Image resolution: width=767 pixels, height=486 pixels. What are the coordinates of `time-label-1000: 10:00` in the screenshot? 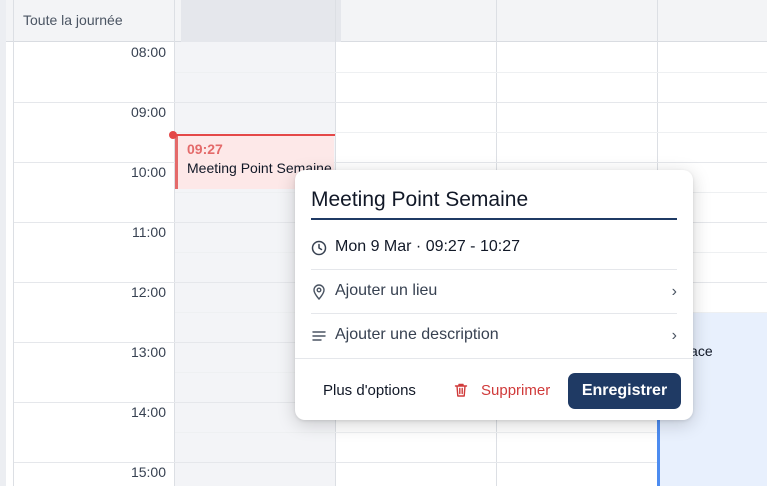 It's located at (148, 172).